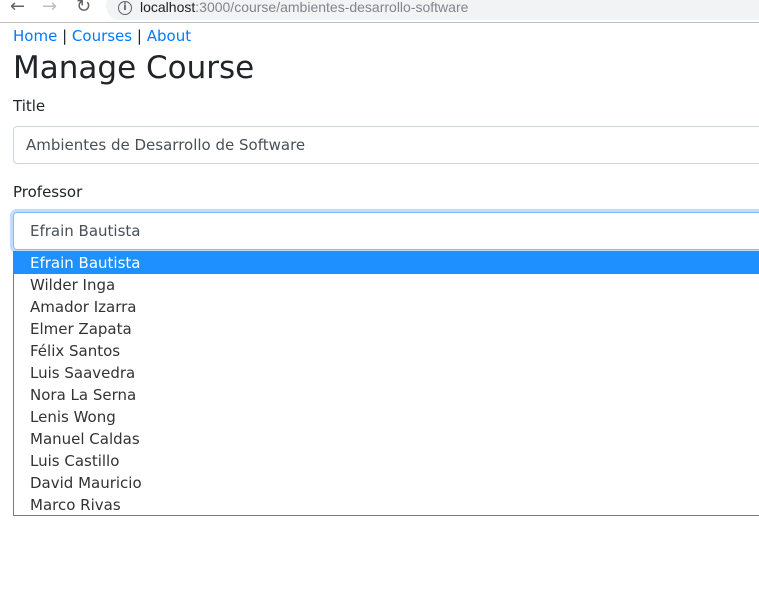 The height and width of the screenshot is (594, 759). Describe the element at coordinates (35, 36) in the screenshot. I see `nav-home: Home` at that location.